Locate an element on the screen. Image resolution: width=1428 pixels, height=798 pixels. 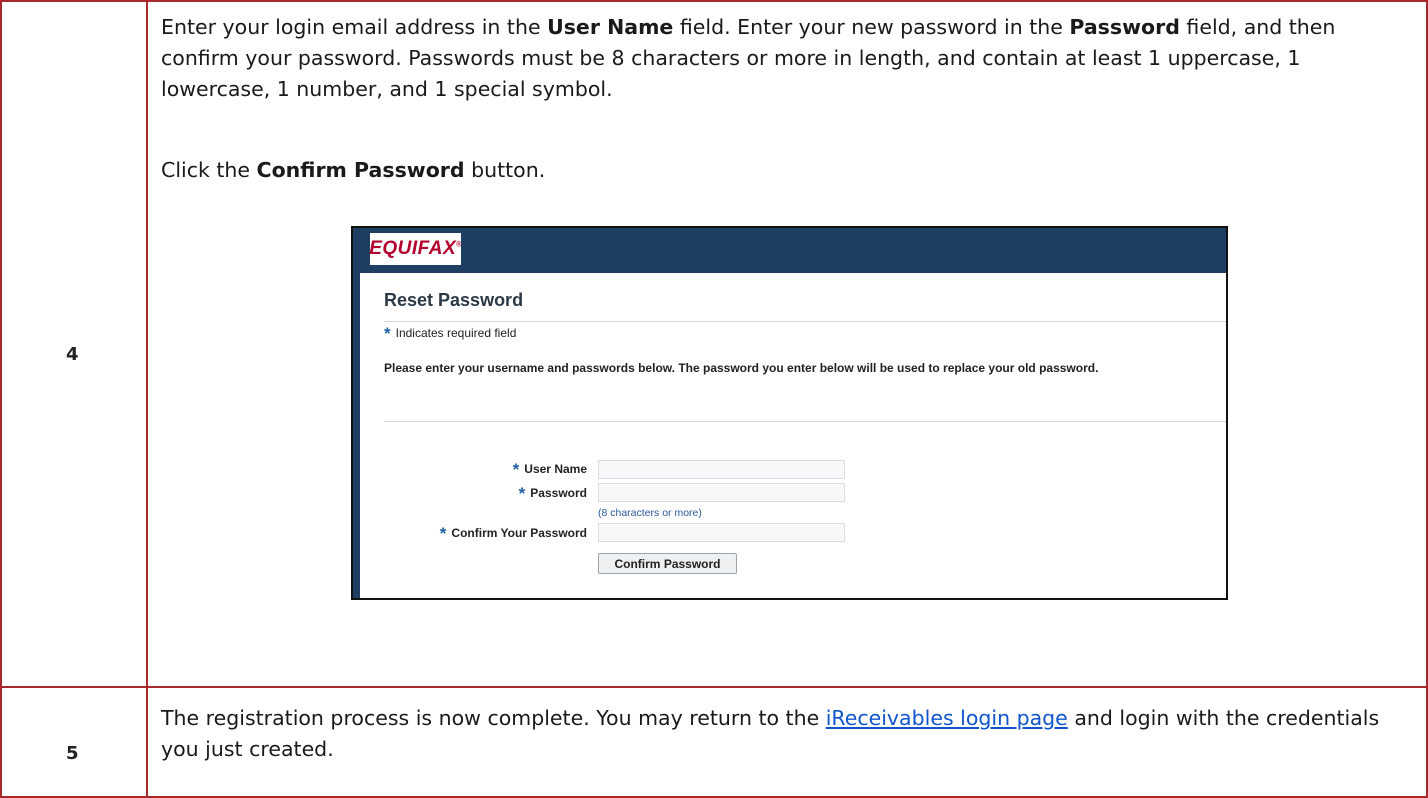
table-border-top is located at coordinates (714, 1).